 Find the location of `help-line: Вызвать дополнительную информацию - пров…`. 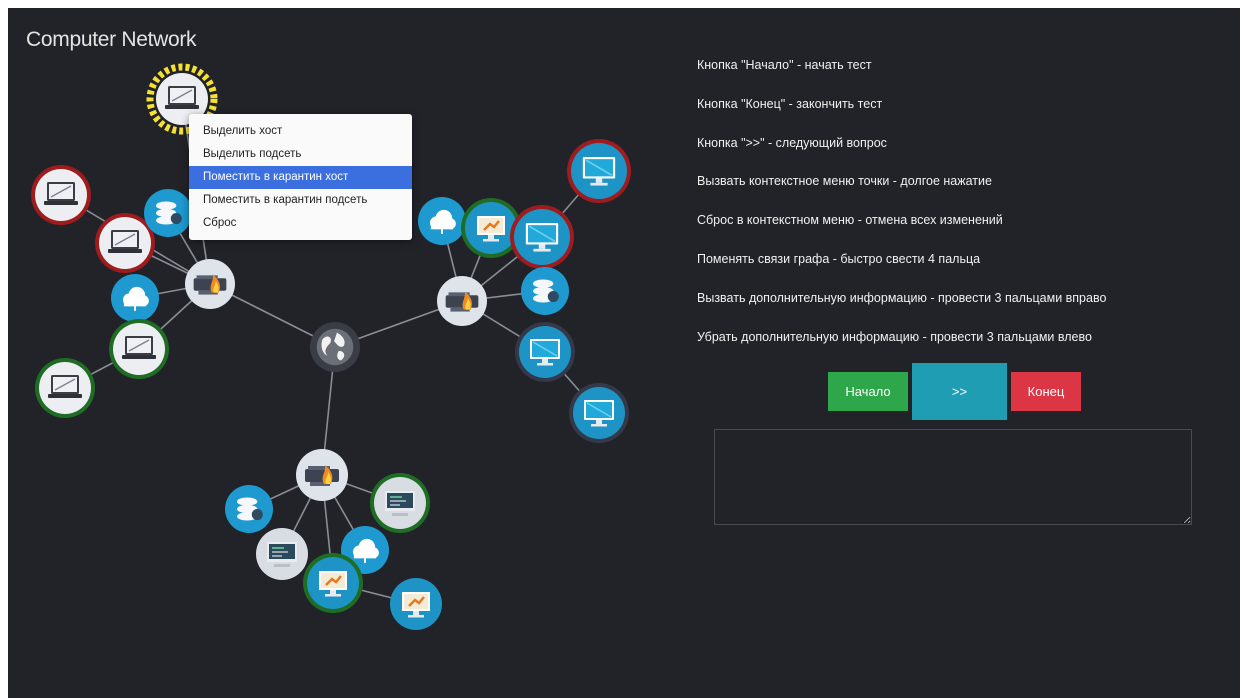

help-line: Вызвать дополнительную информацию - пров… is located at coordinates (902, 297).